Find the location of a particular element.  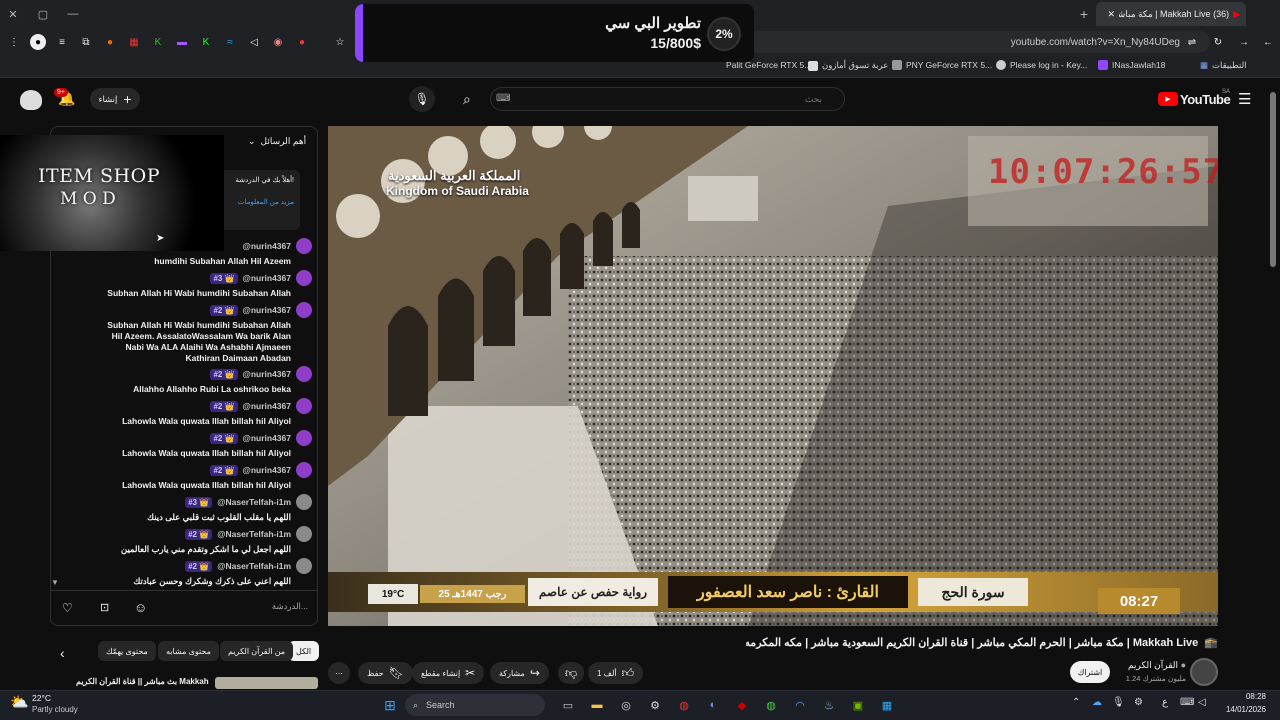

menu-dots-icon: ⋮ is located at coordinates (14, 42).